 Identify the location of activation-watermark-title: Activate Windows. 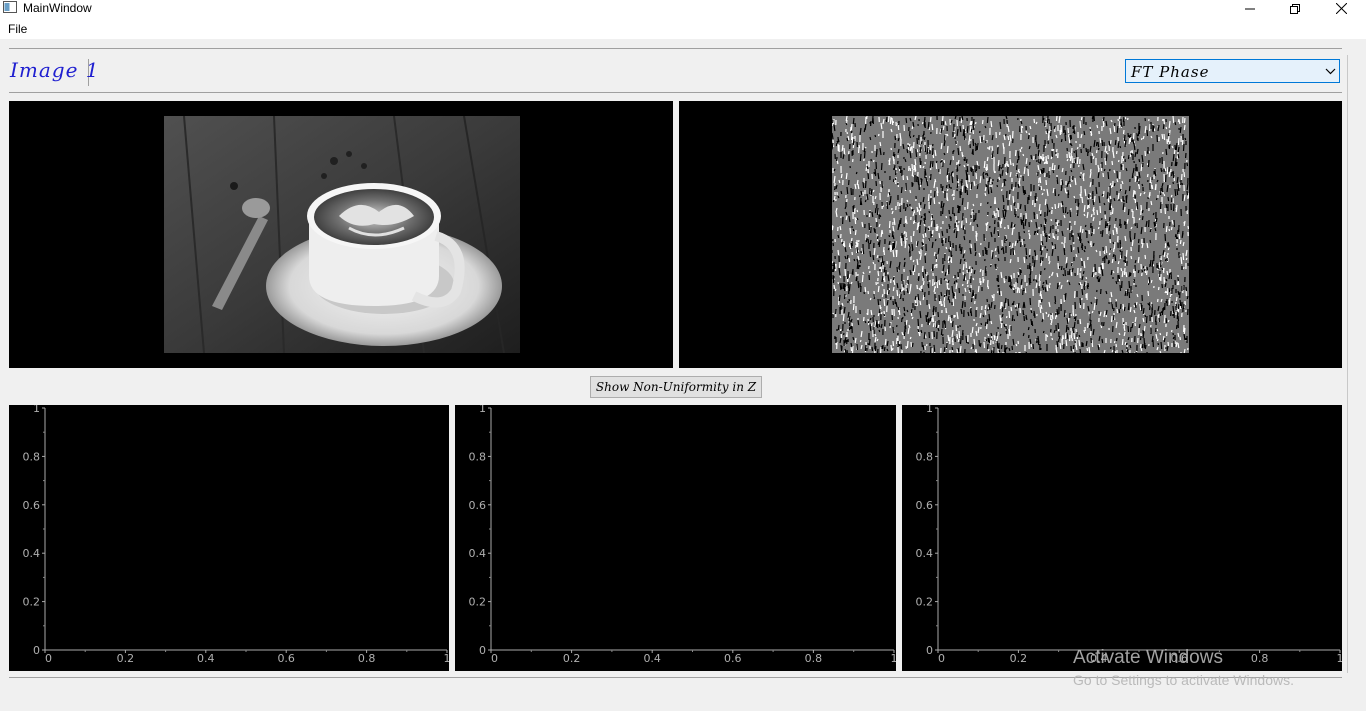
(1148, 657).